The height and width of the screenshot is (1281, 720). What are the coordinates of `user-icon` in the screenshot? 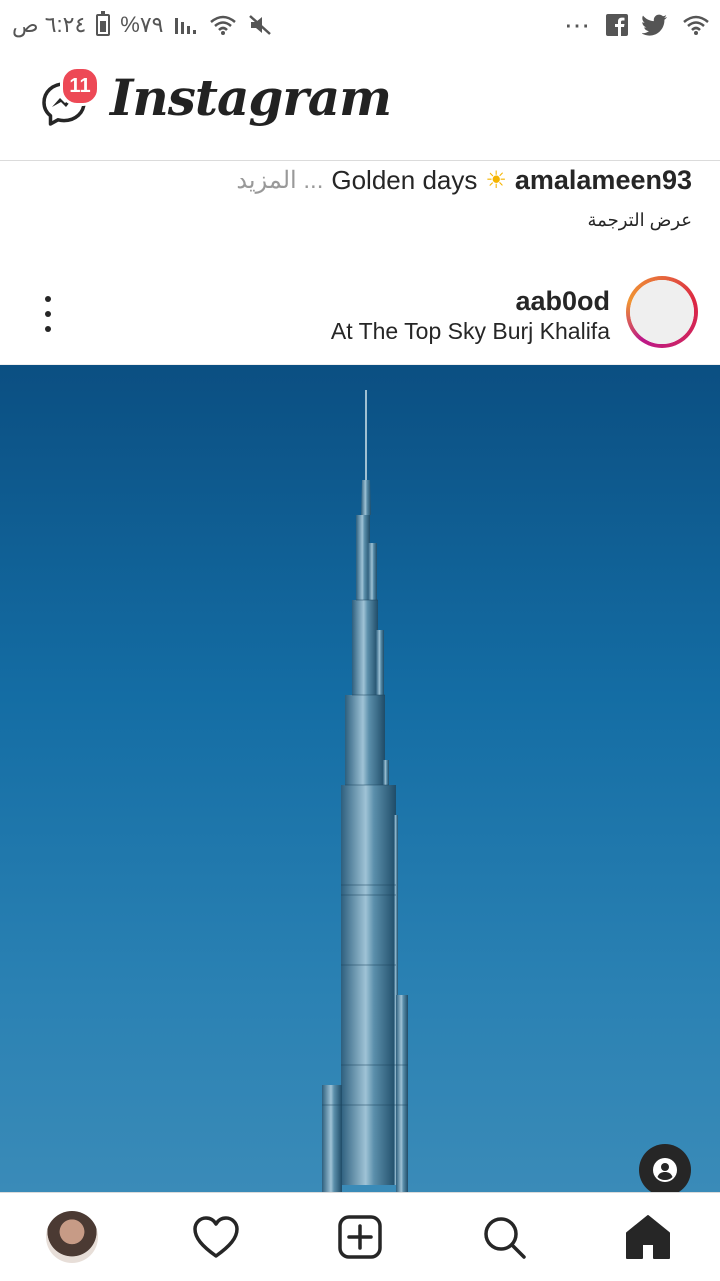 It's located at (665, 1170).